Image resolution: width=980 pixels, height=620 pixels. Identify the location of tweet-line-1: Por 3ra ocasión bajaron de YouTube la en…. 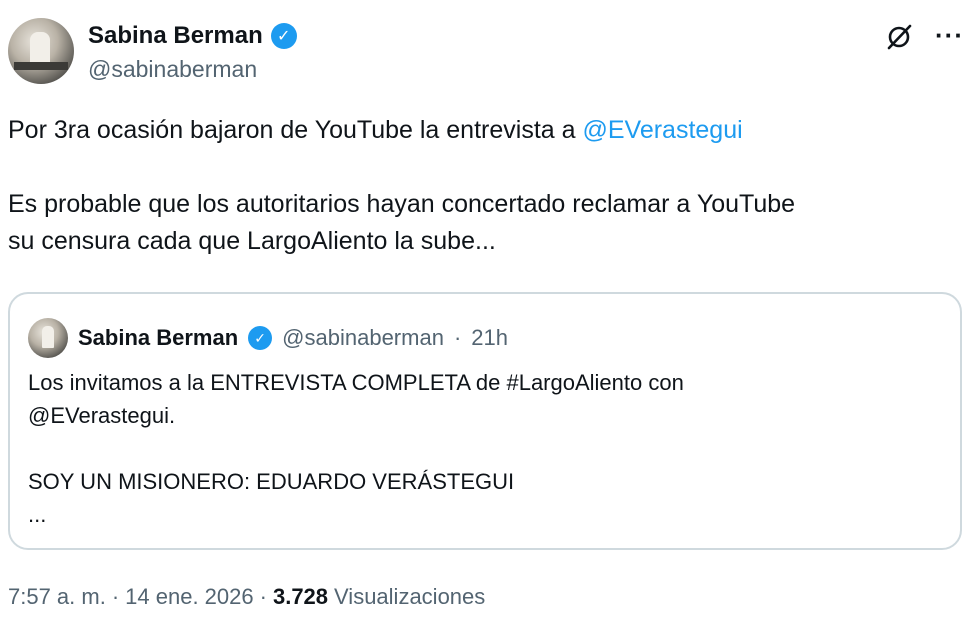
(483, 130).